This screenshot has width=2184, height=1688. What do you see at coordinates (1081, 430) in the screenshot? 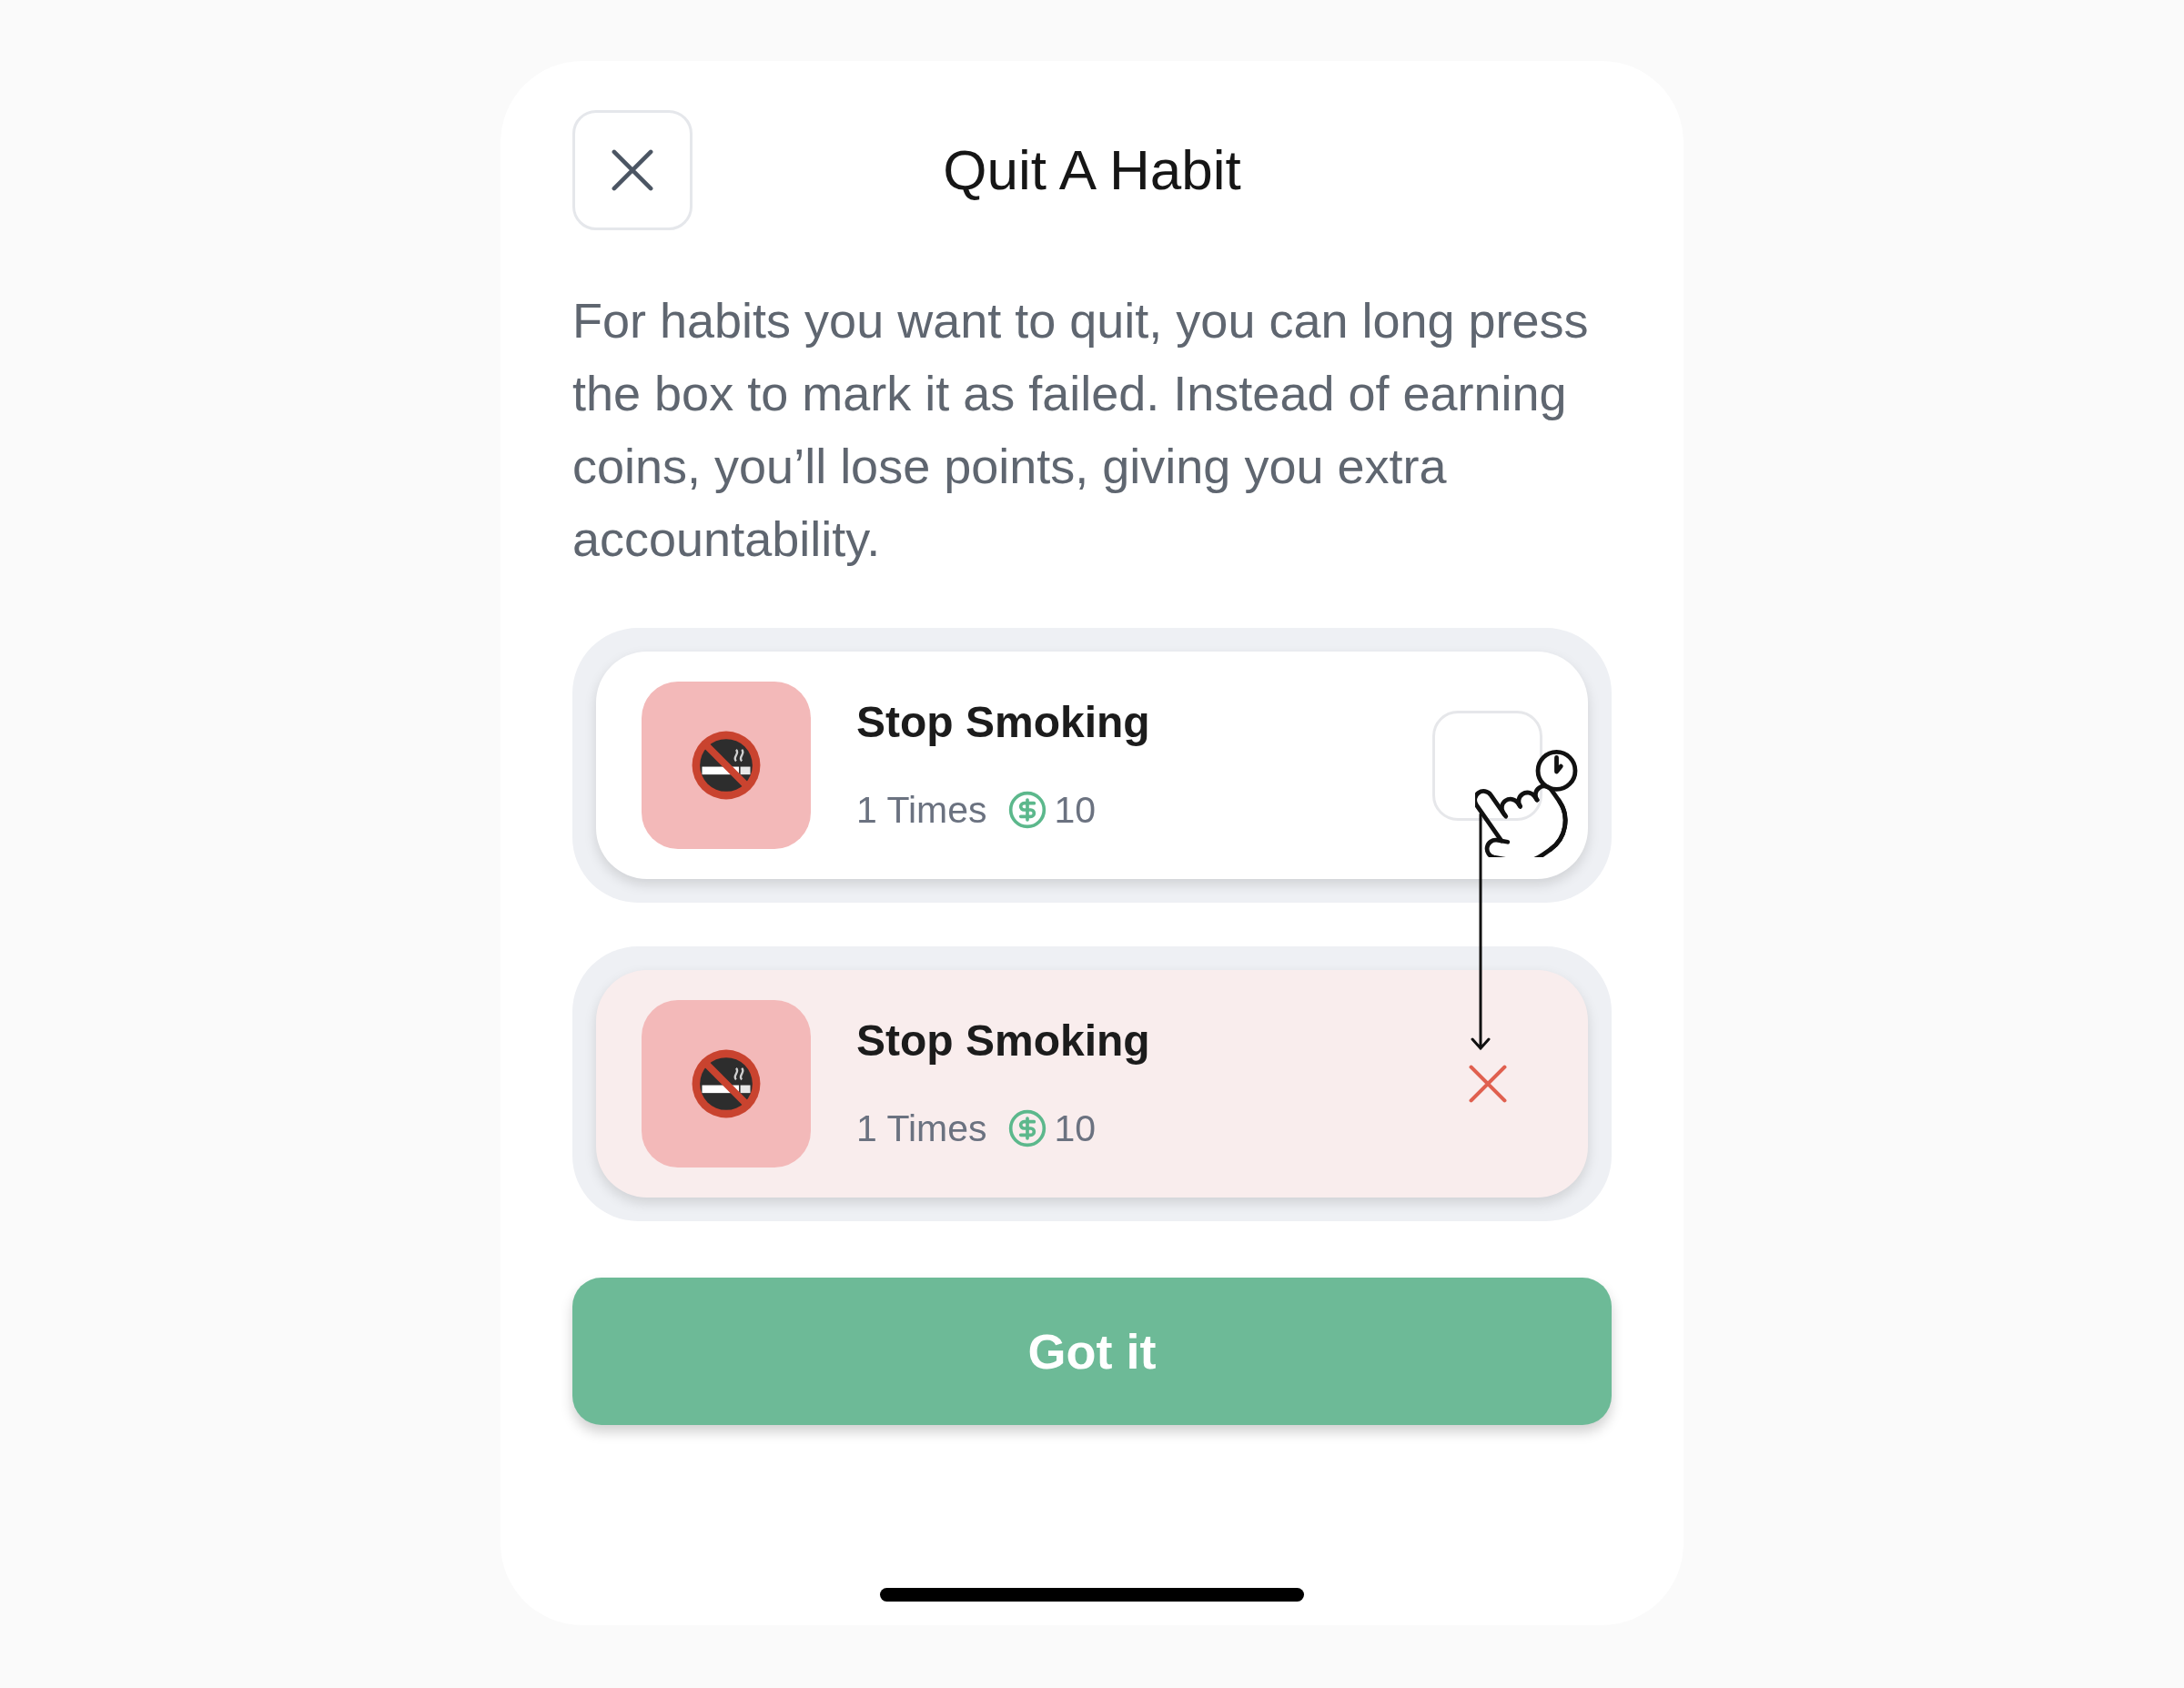
I see `description-text: For habits you want to quit, you can long press the box to mark it as failed. Instead of earning coins, you’ll lose points, giving you extra accountability.` at bounding box center [1081, 430].